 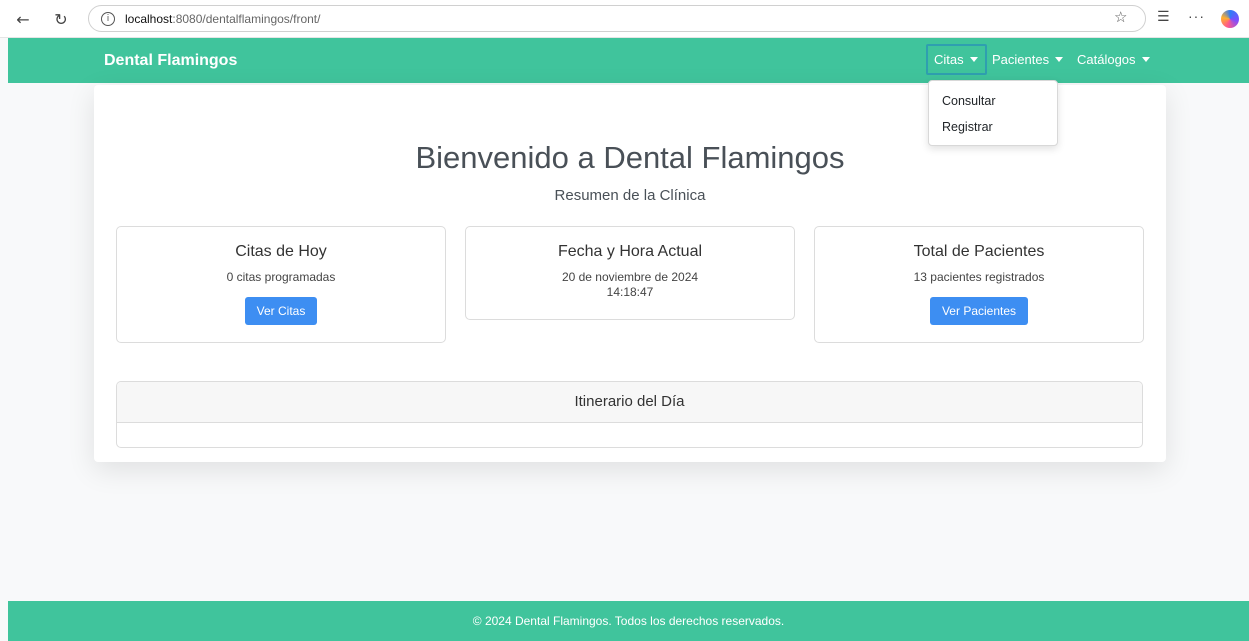 What do you see at coordinates (170, 61) in the screenshot?
I see `navbar-brand: Dental Flamingos` at bounding box center [170, 61].